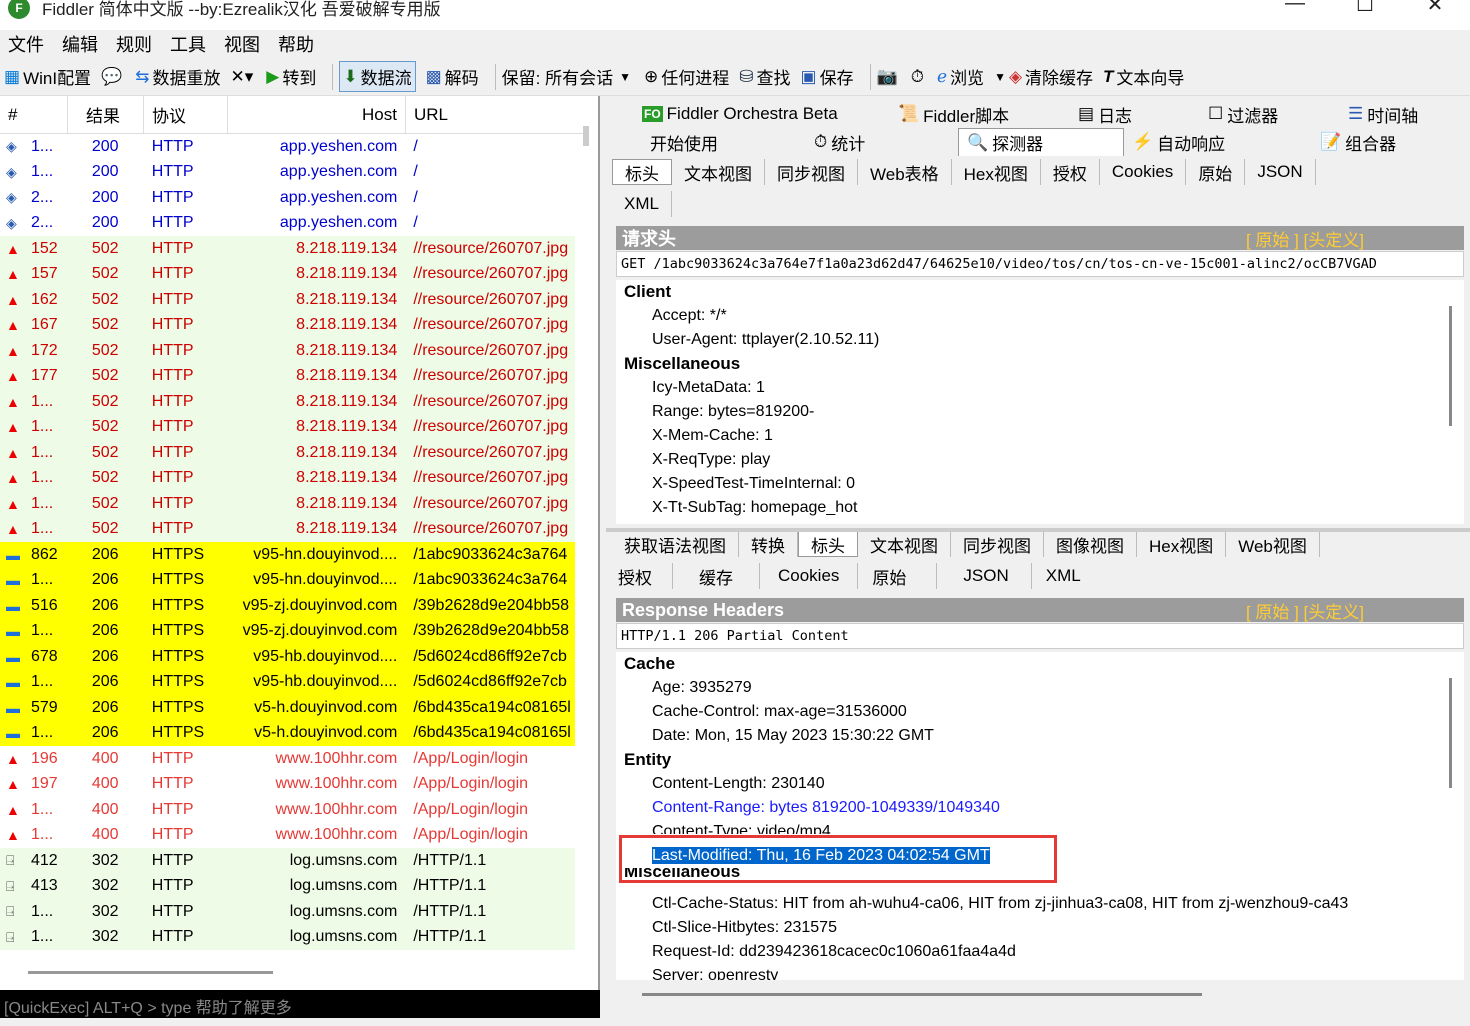  Describe the element at coordinates (1041, 142) in the screenshot. I see `tab-inspectors: 🔍 探测器` at that location.